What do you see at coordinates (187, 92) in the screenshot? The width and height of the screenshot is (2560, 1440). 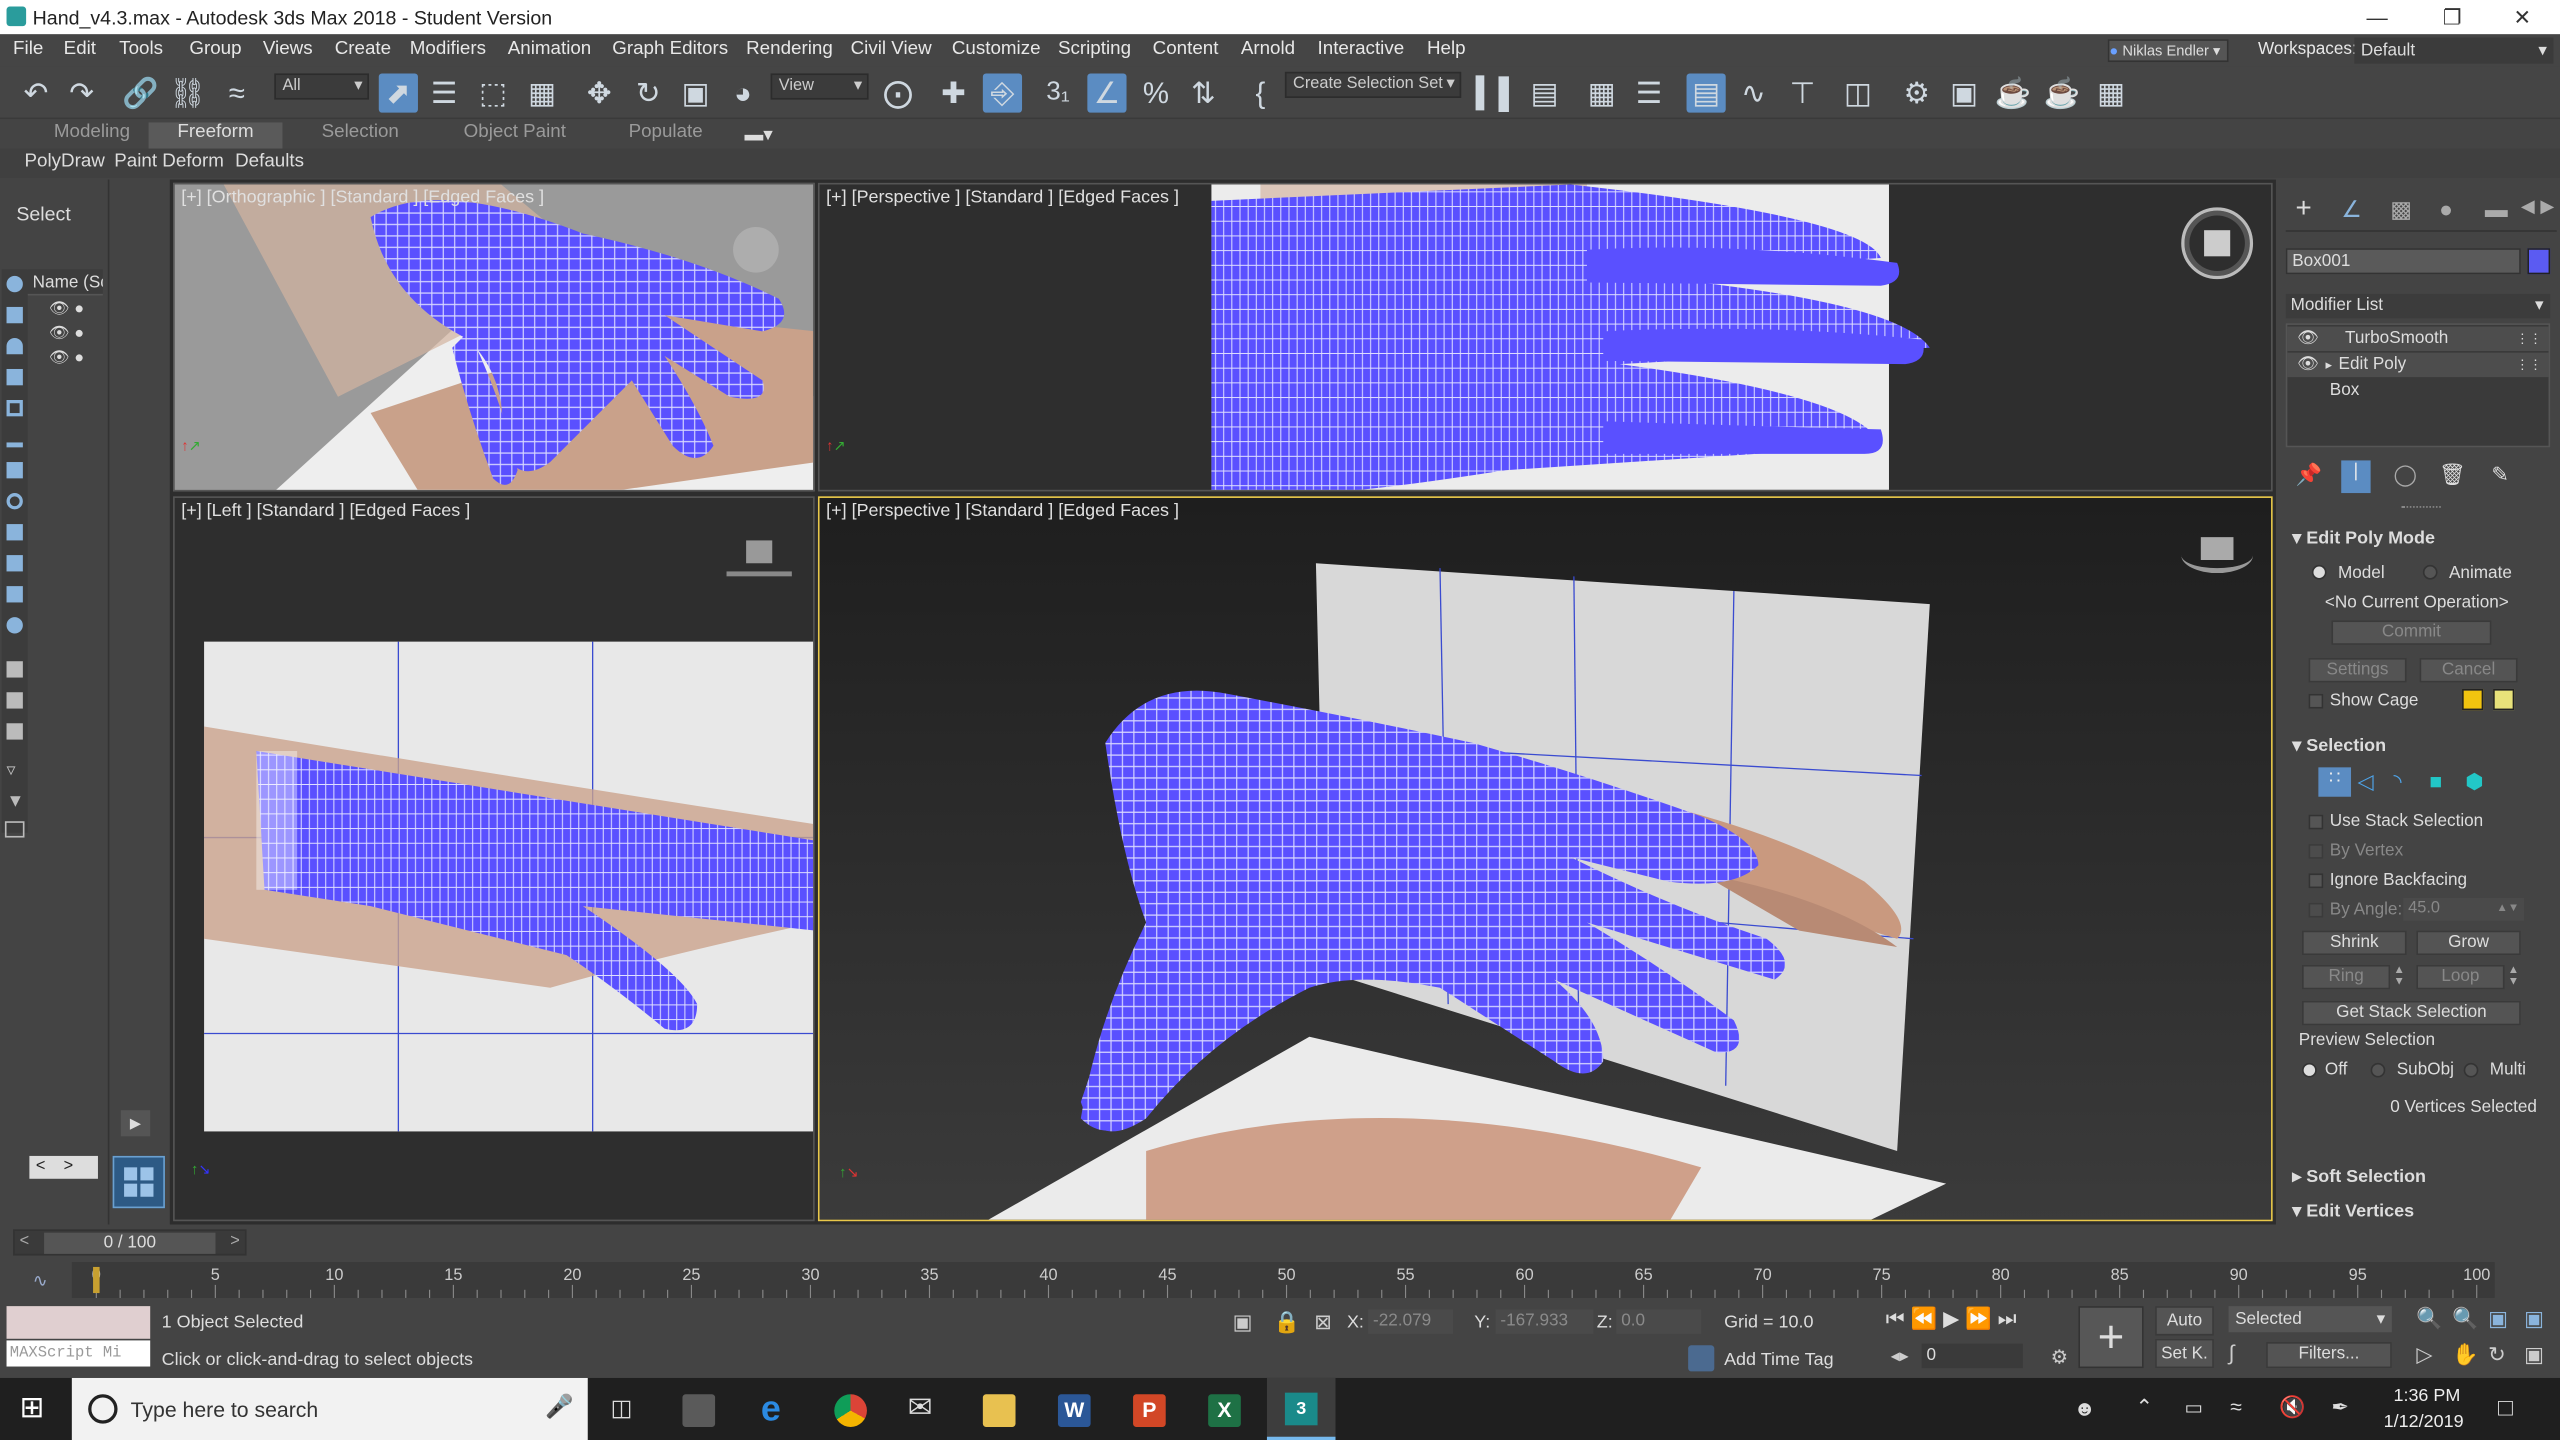 I see `unlink-icon: ⛓` at bounding box center [187, 92].